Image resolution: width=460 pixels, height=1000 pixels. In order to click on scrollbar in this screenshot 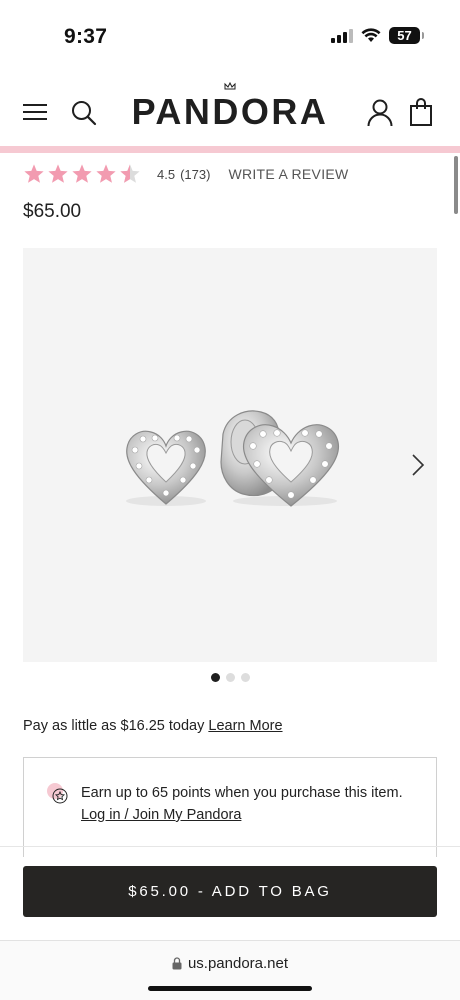, I will do `click(456, 185)`.